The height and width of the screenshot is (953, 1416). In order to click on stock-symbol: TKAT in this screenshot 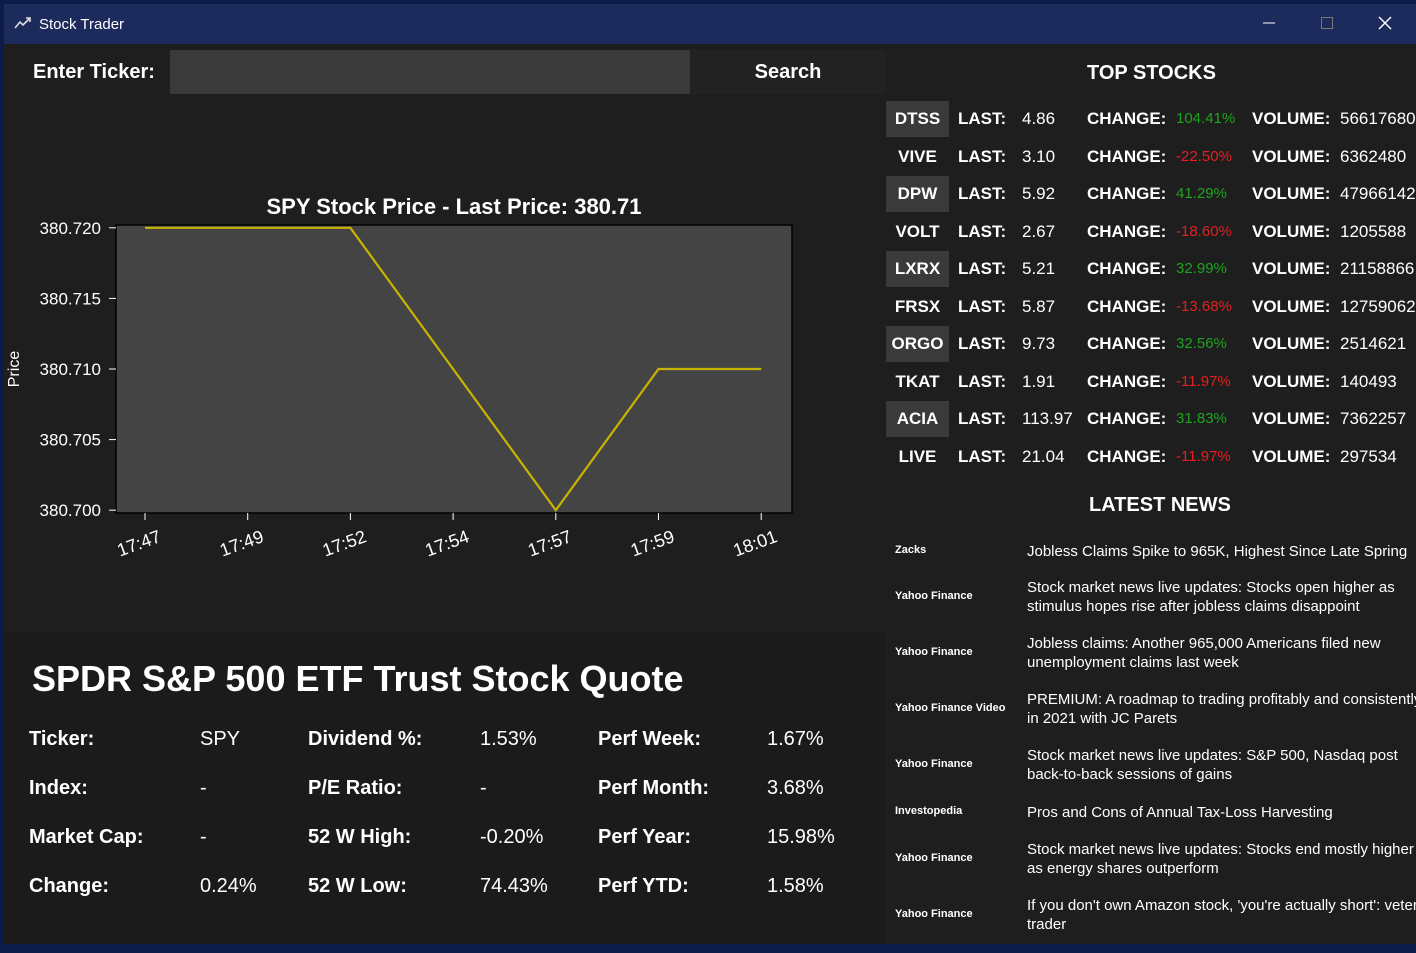, I will do `click(917, 382)`.